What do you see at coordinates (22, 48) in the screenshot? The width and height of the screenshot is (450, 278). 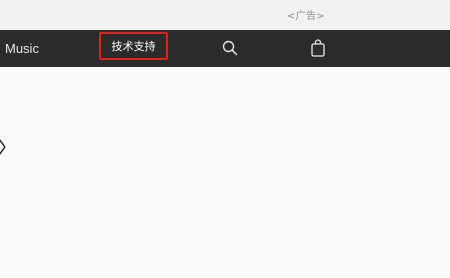 I see `nav-item-music: Music` at bounding box center [22, 48].